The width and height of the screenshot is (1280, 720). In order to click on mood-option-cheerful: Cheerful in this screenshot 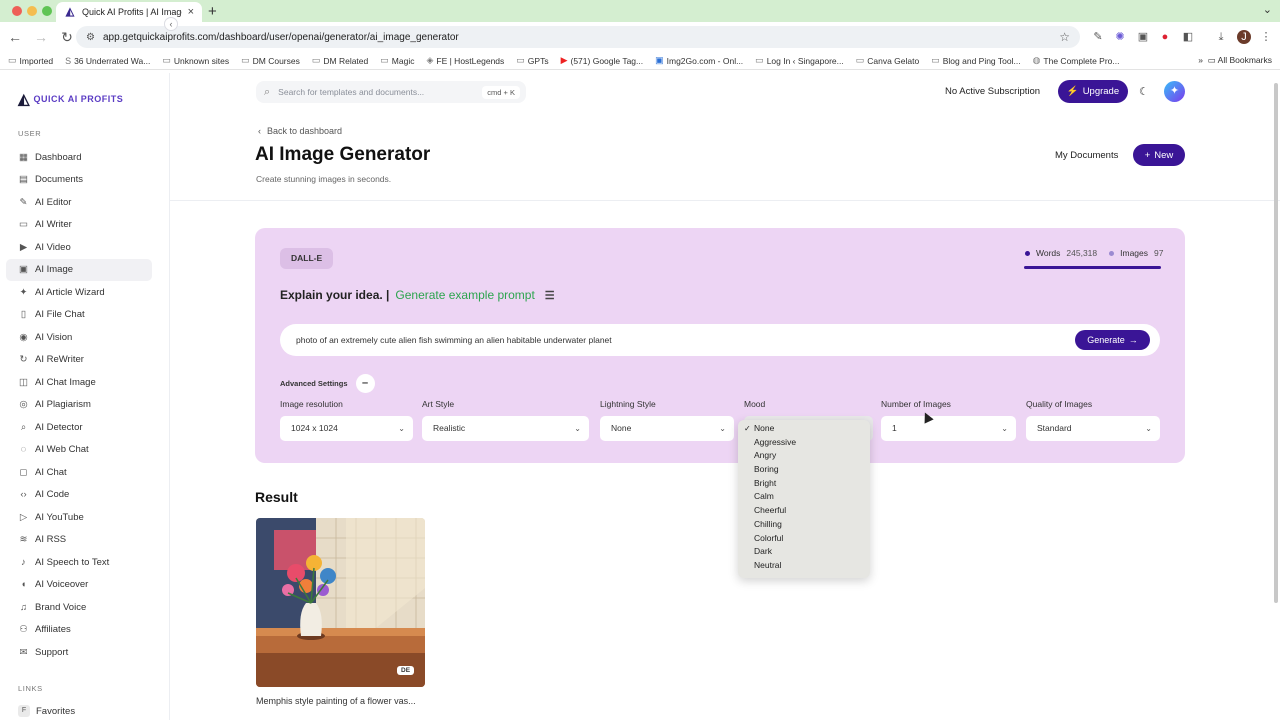, I will do `click(804, 511)`.